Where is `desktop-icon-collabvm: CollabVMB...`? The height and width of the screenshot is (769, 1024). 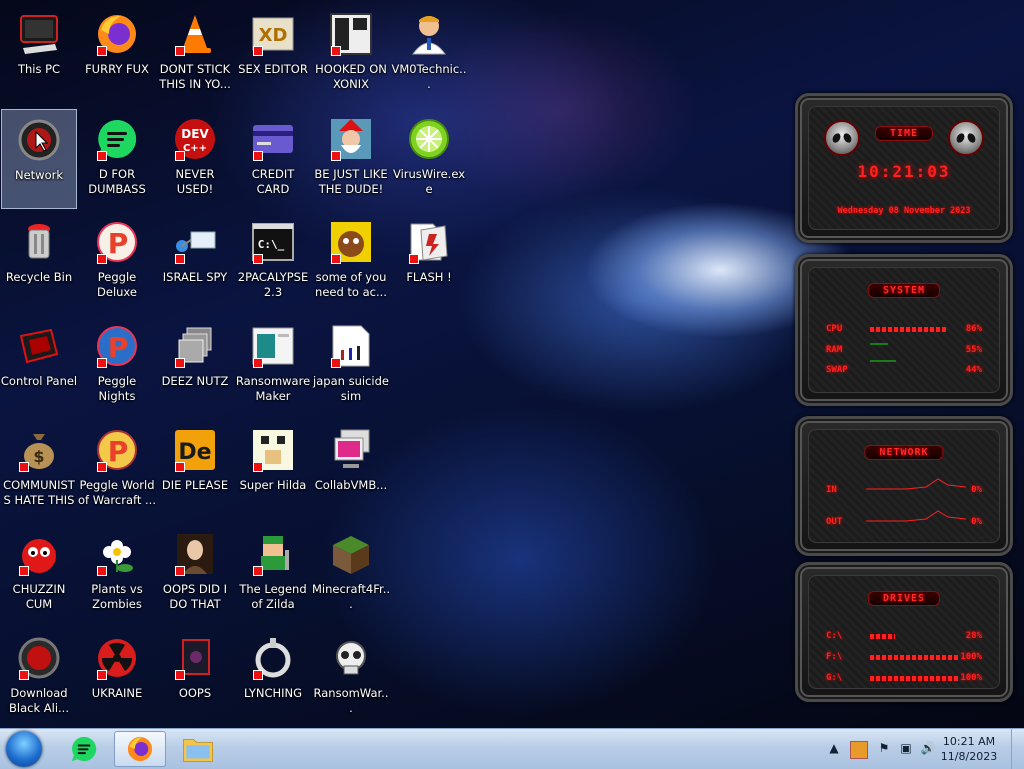
desktop-icon-collabvm: CollabVMB... is located at coordinates (351, 470).